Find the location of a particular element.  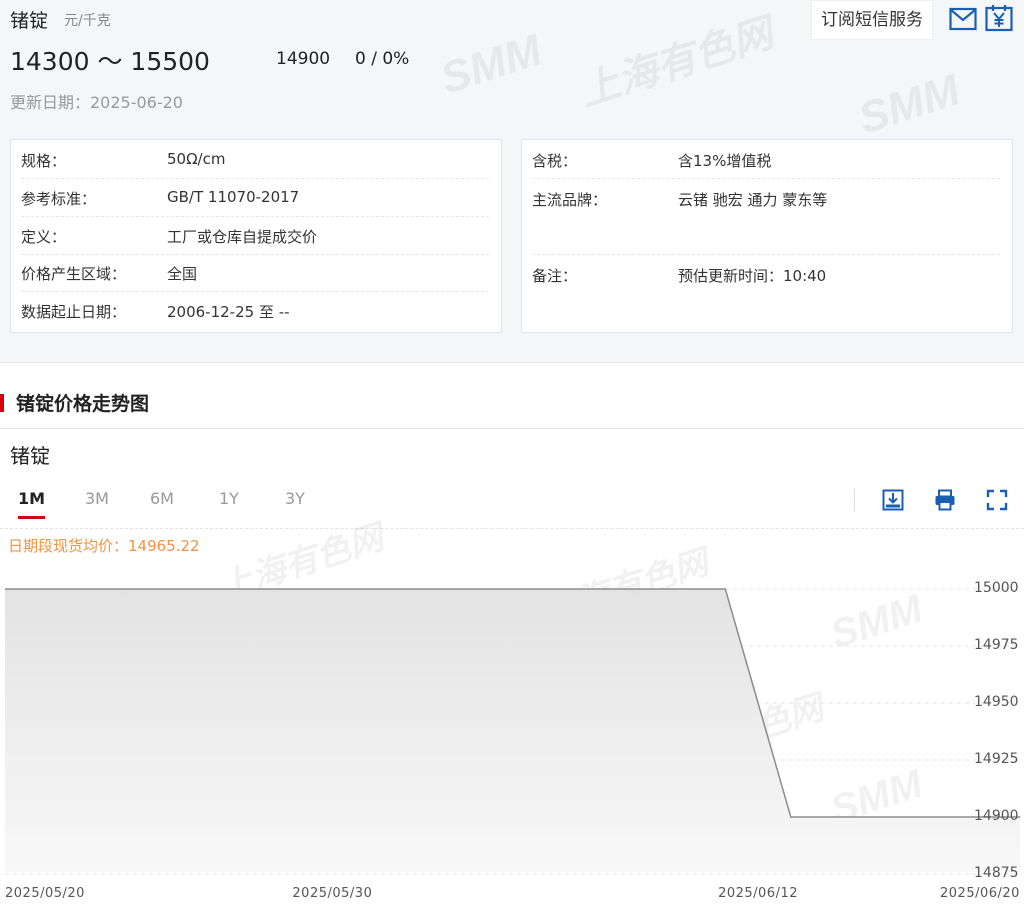

spec-key: 数据起止日期： is located at coordinates (74, 312).